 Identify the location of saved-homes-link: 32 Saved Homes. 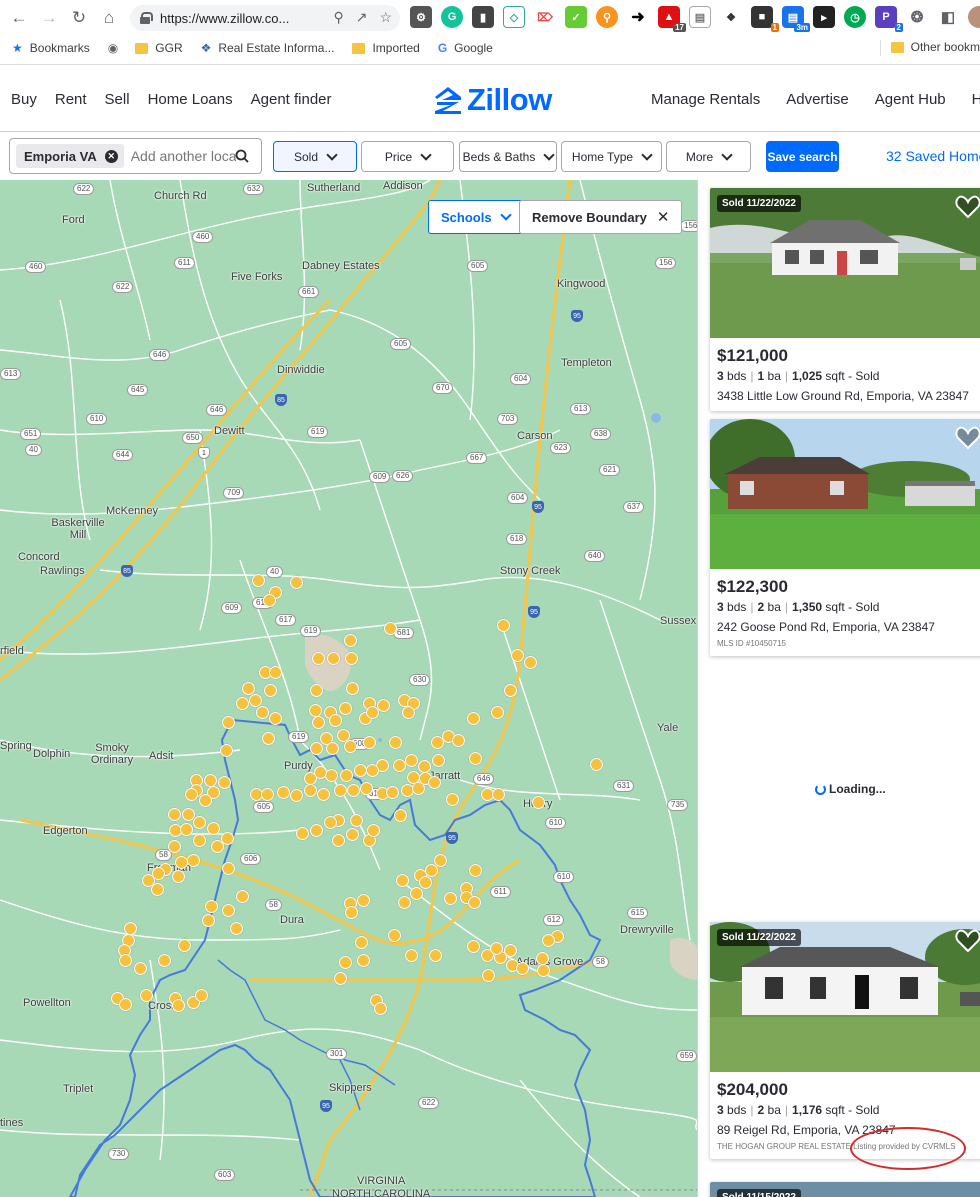
(933, 156).